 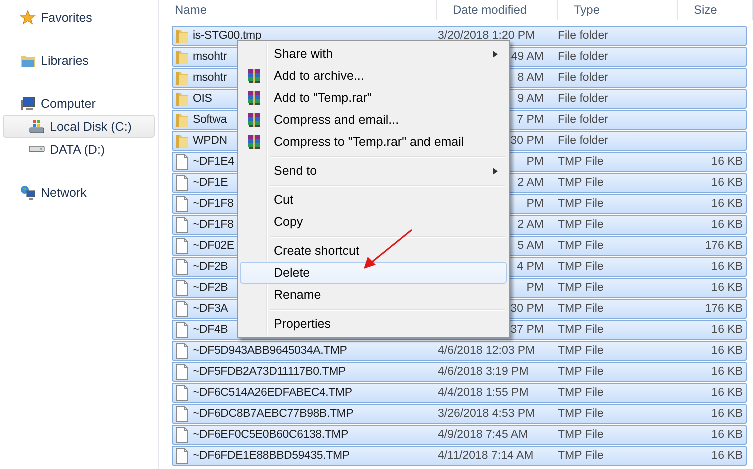 I want to click on date-modified: 49 AM, so click(x=527, y=57).